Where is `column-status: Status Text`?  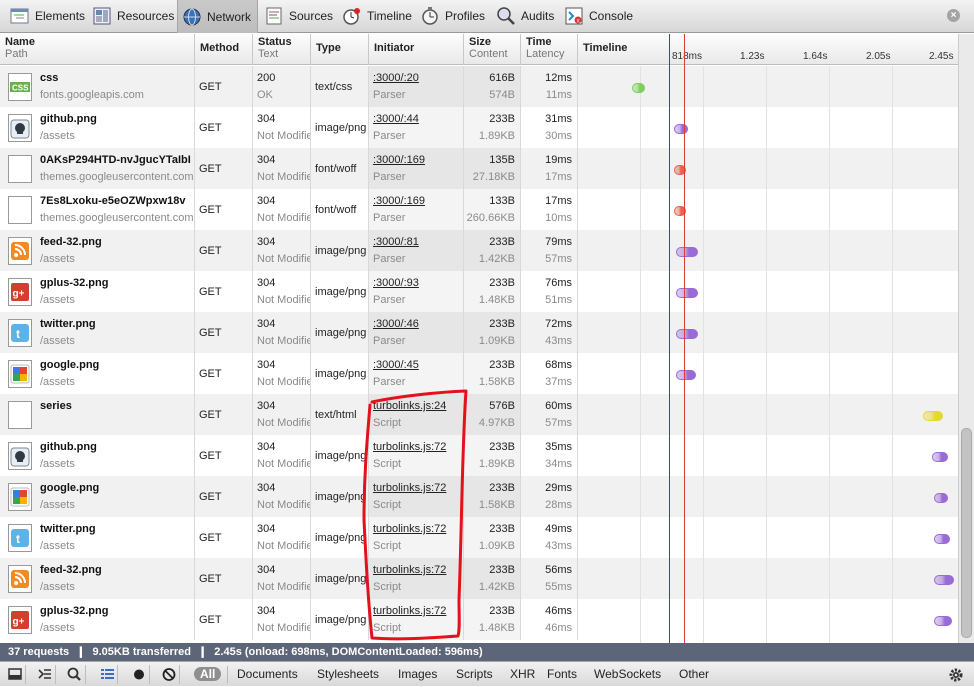 column-status: Status Text is located at coordinates (282, 49).